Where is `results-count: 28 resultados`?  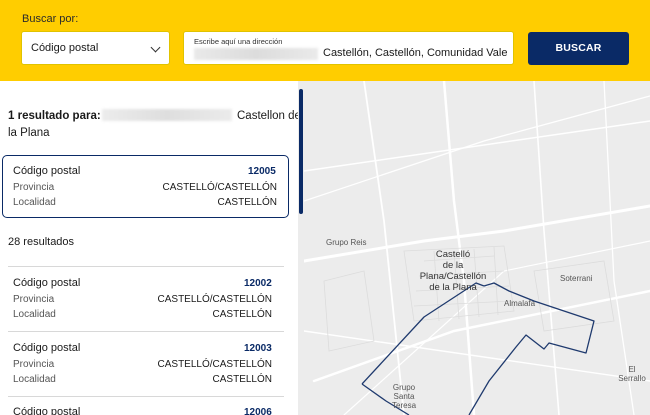
results-count: 28 resultados is located at coordinates (41, 242).